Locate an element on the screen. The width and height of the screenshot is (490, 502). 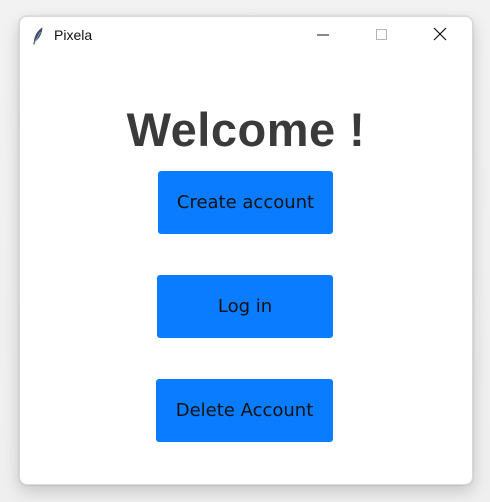
minimize-icon is located at coordinates (323, 35).